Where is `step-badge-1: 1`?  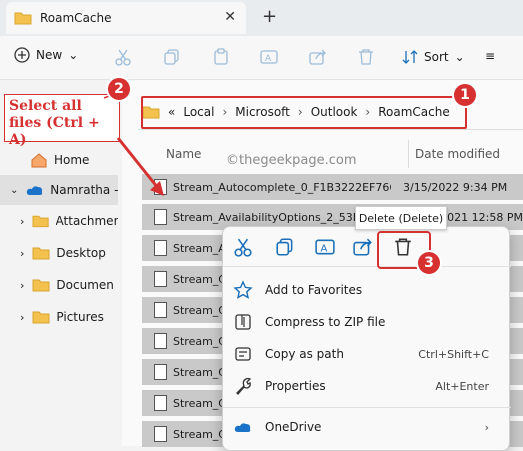
step-badge-1: 1 is located at coordinates (465, 95).